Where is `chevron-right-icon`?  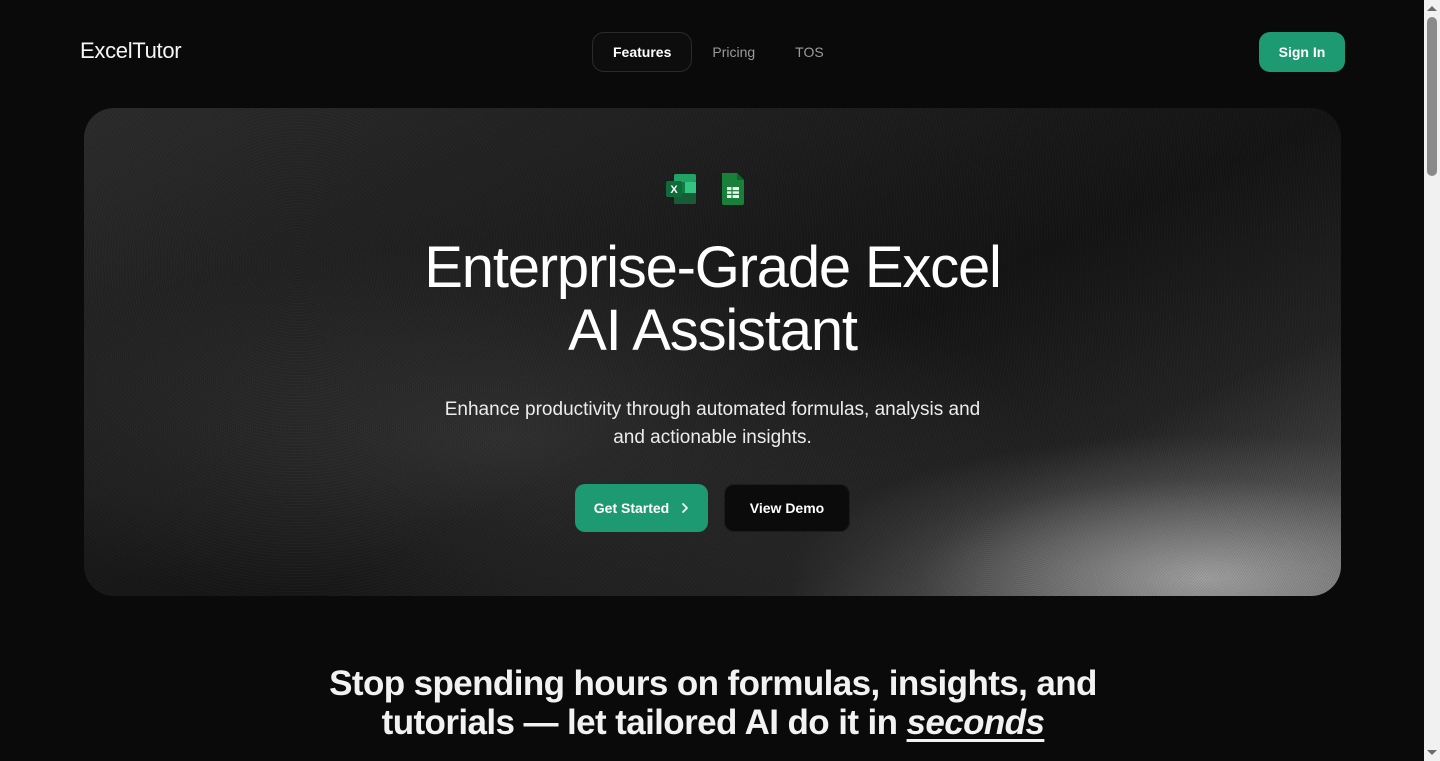
chevron-right-icon is located at coordinates (685, 508).